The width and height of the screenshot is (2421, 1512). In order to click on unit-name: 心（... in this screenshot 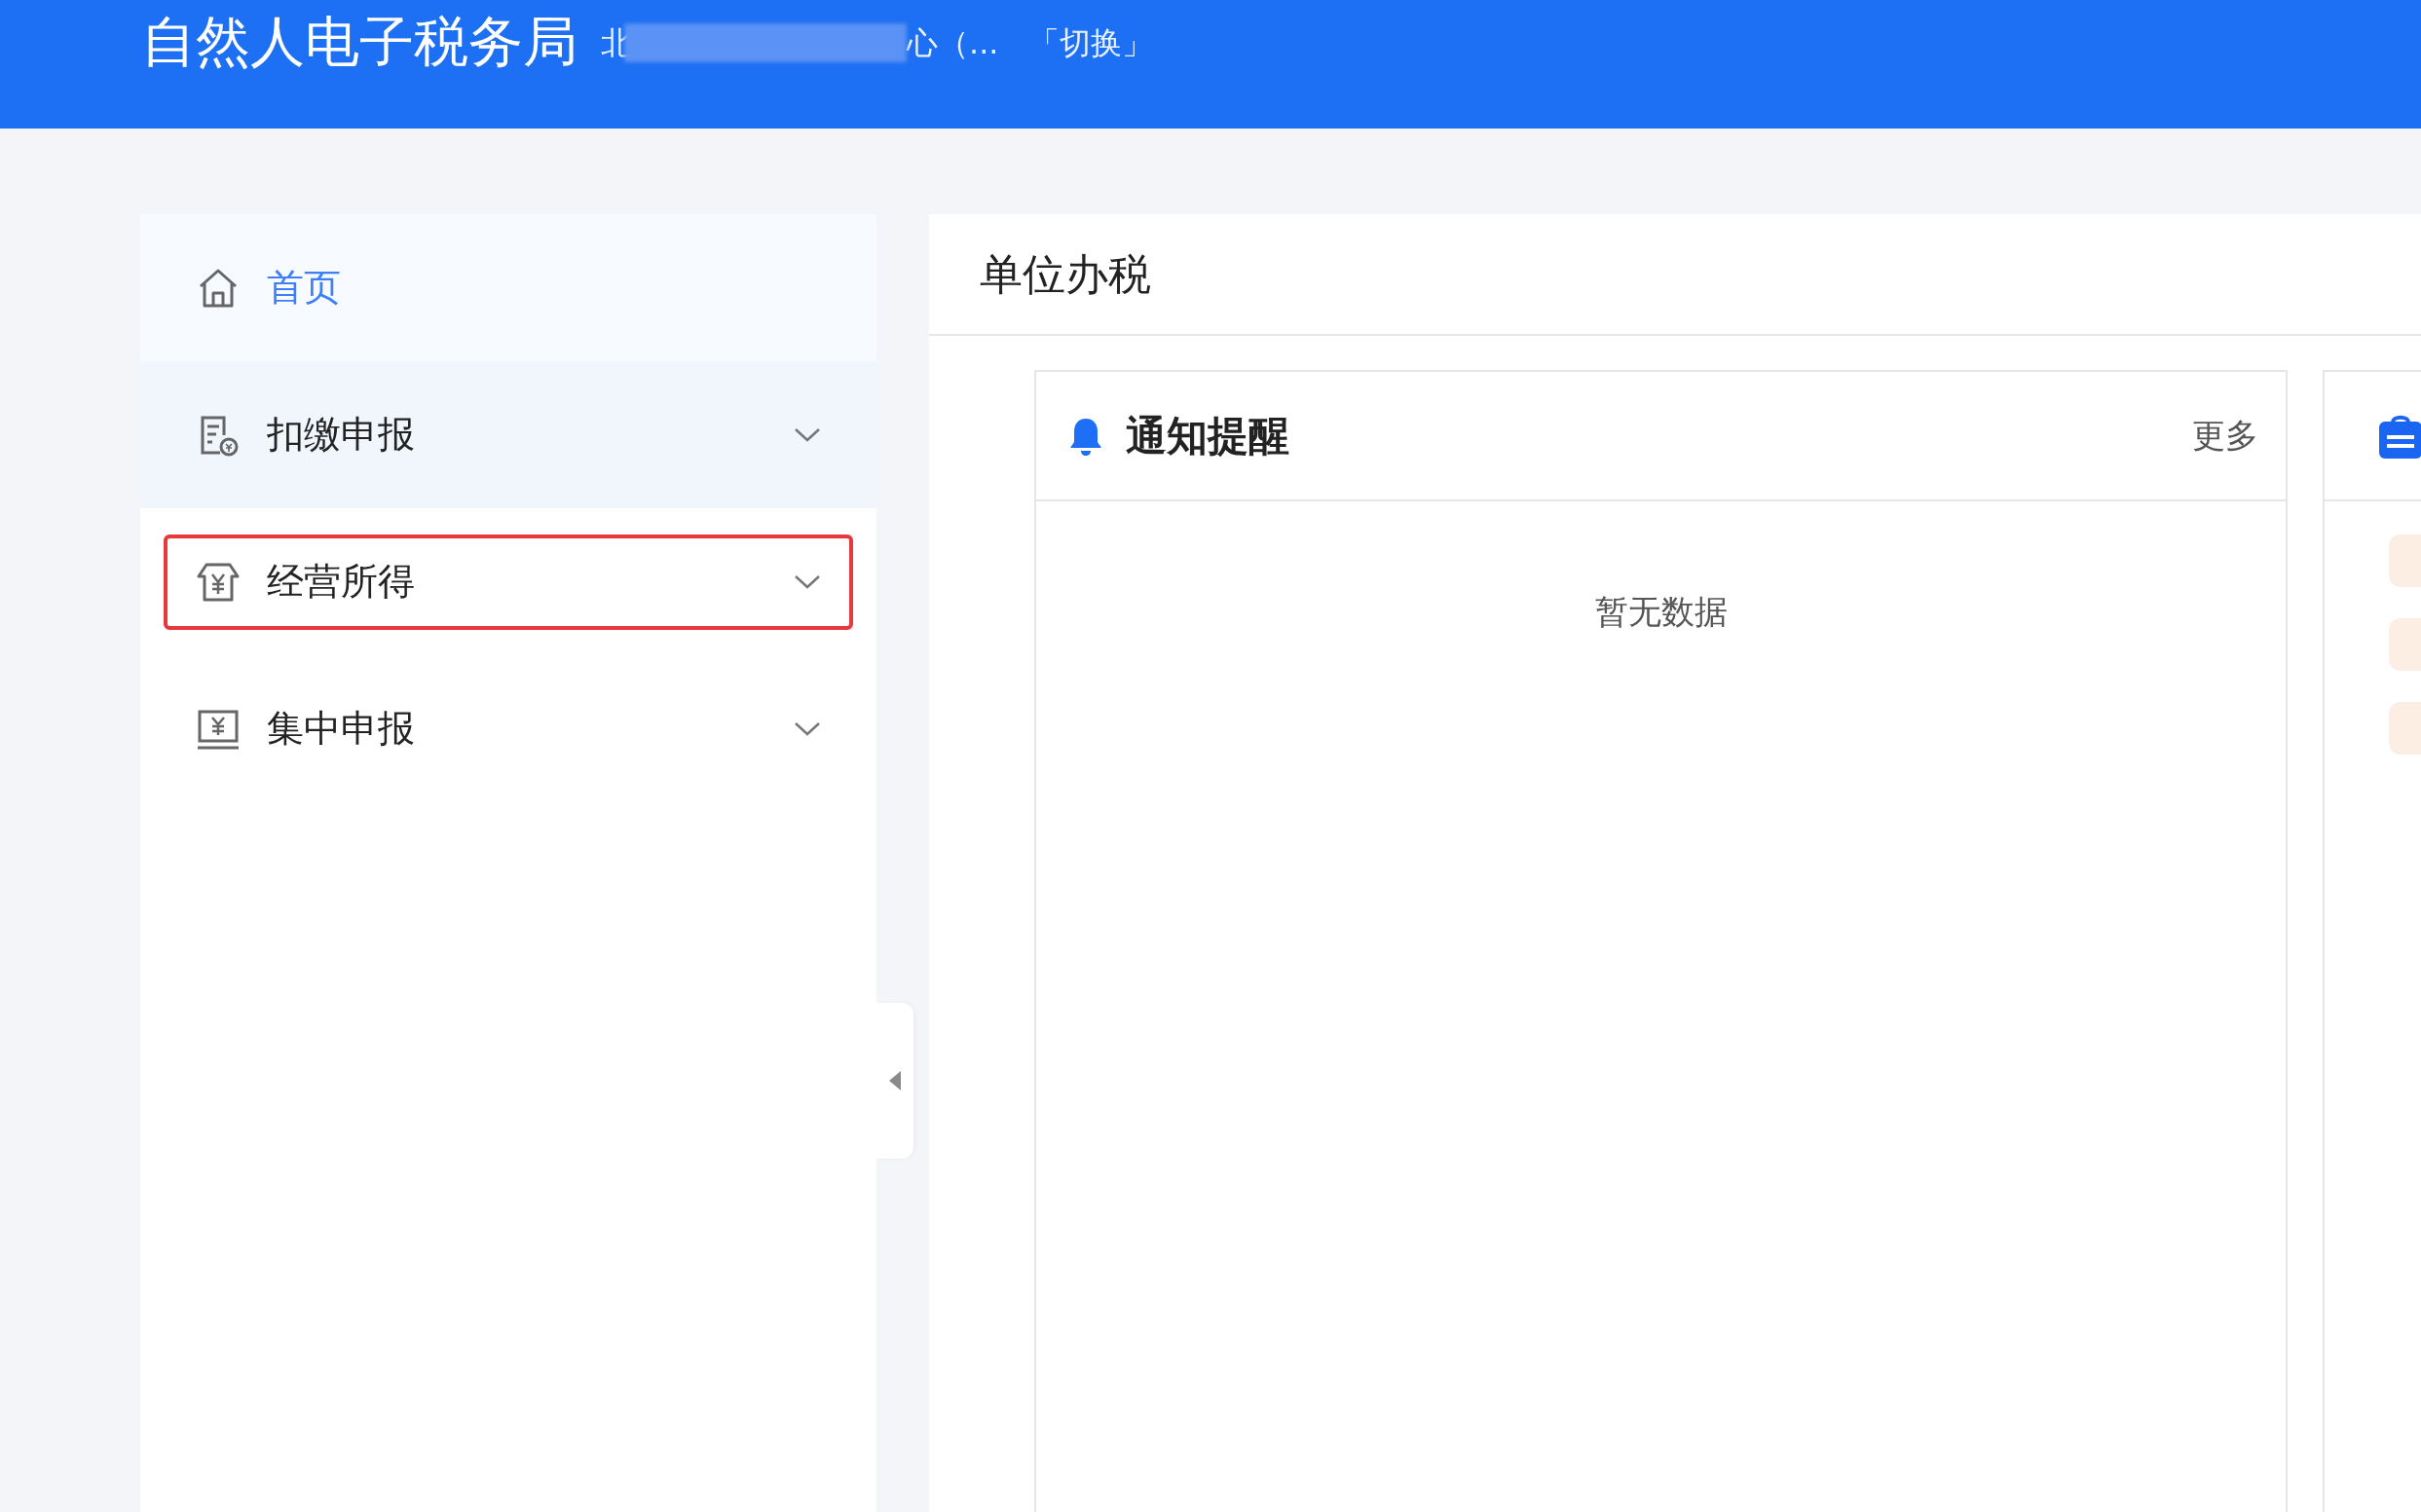, I will do `click(953, 43)`.